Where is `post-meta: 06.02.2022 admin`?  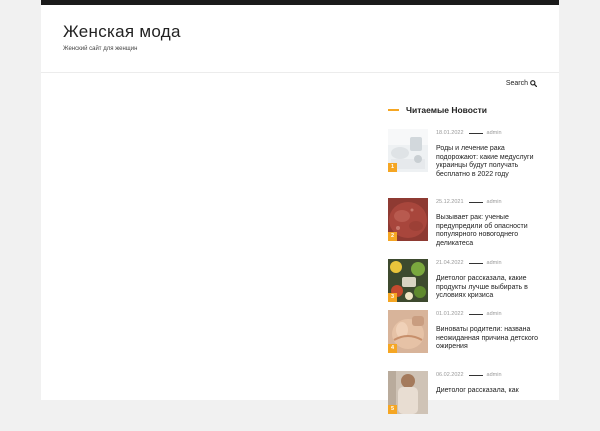 post-meta: 06.02.2022 admin is located at coordinates (469, 375).